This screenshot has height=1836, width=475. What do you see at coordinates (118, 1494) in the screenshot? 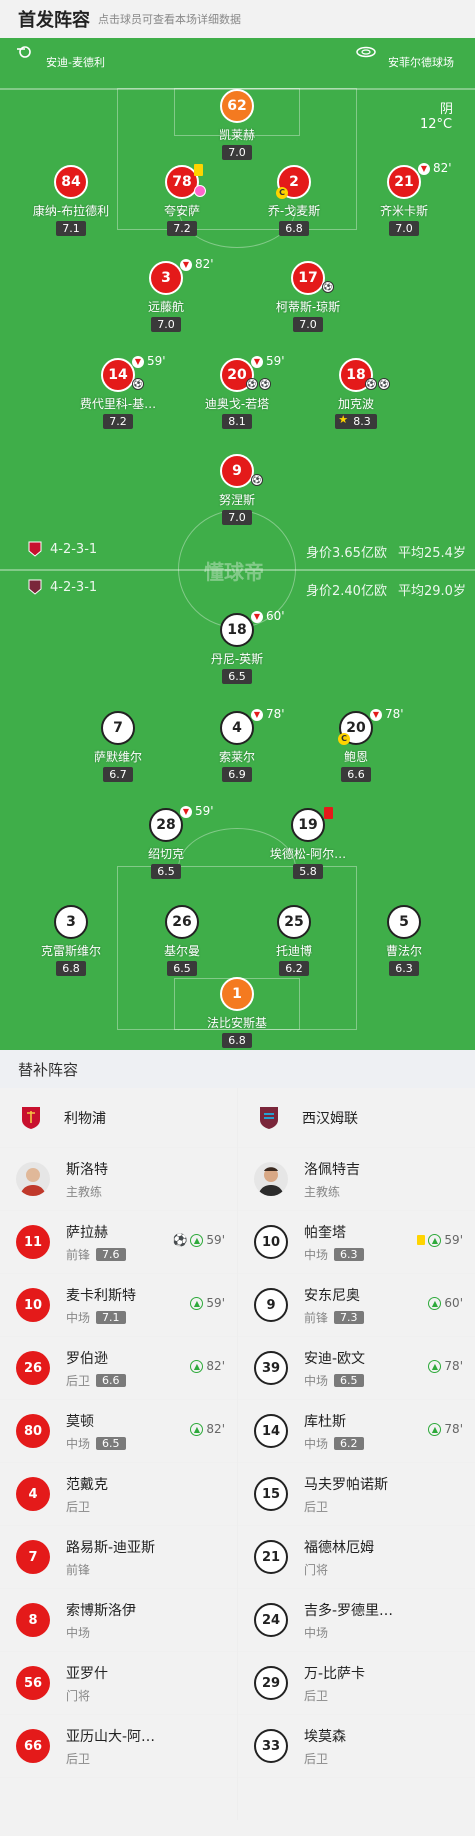
I see `sub-player-row: 4 范戴克 后卫` at bounding box center [118, 1494].